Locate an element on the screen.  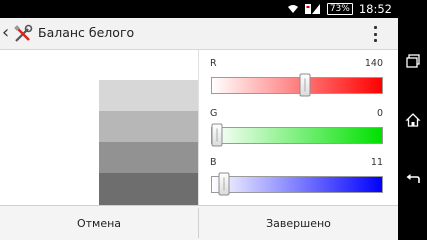
status-bar: 73% 18:52 is located at coordinates (199, 9).